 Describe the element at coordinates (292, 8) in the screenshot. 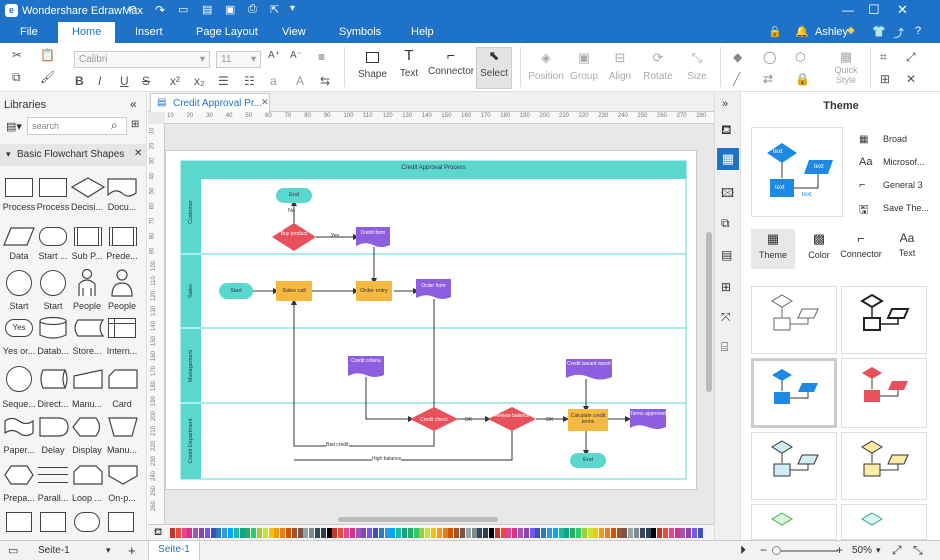

I see `more-icon: ▾` at that location.